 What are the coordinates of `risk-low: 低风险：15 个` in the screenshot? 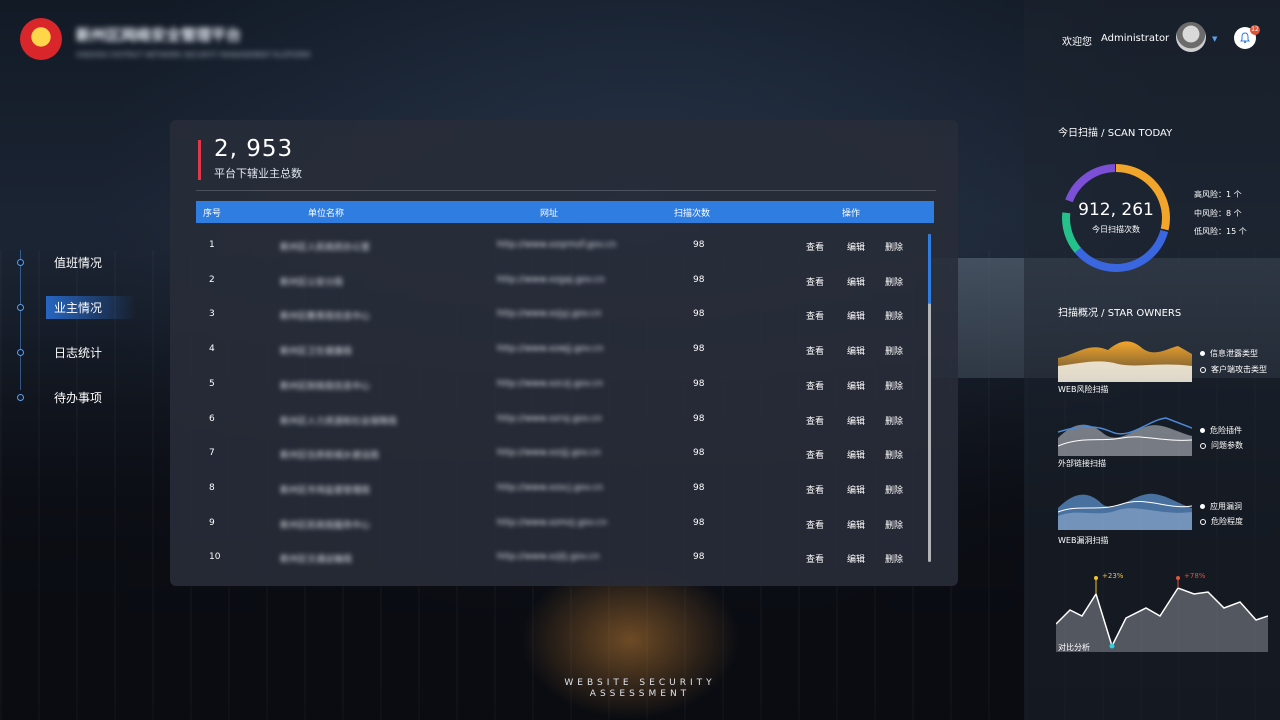 It's located at (1220, 231).